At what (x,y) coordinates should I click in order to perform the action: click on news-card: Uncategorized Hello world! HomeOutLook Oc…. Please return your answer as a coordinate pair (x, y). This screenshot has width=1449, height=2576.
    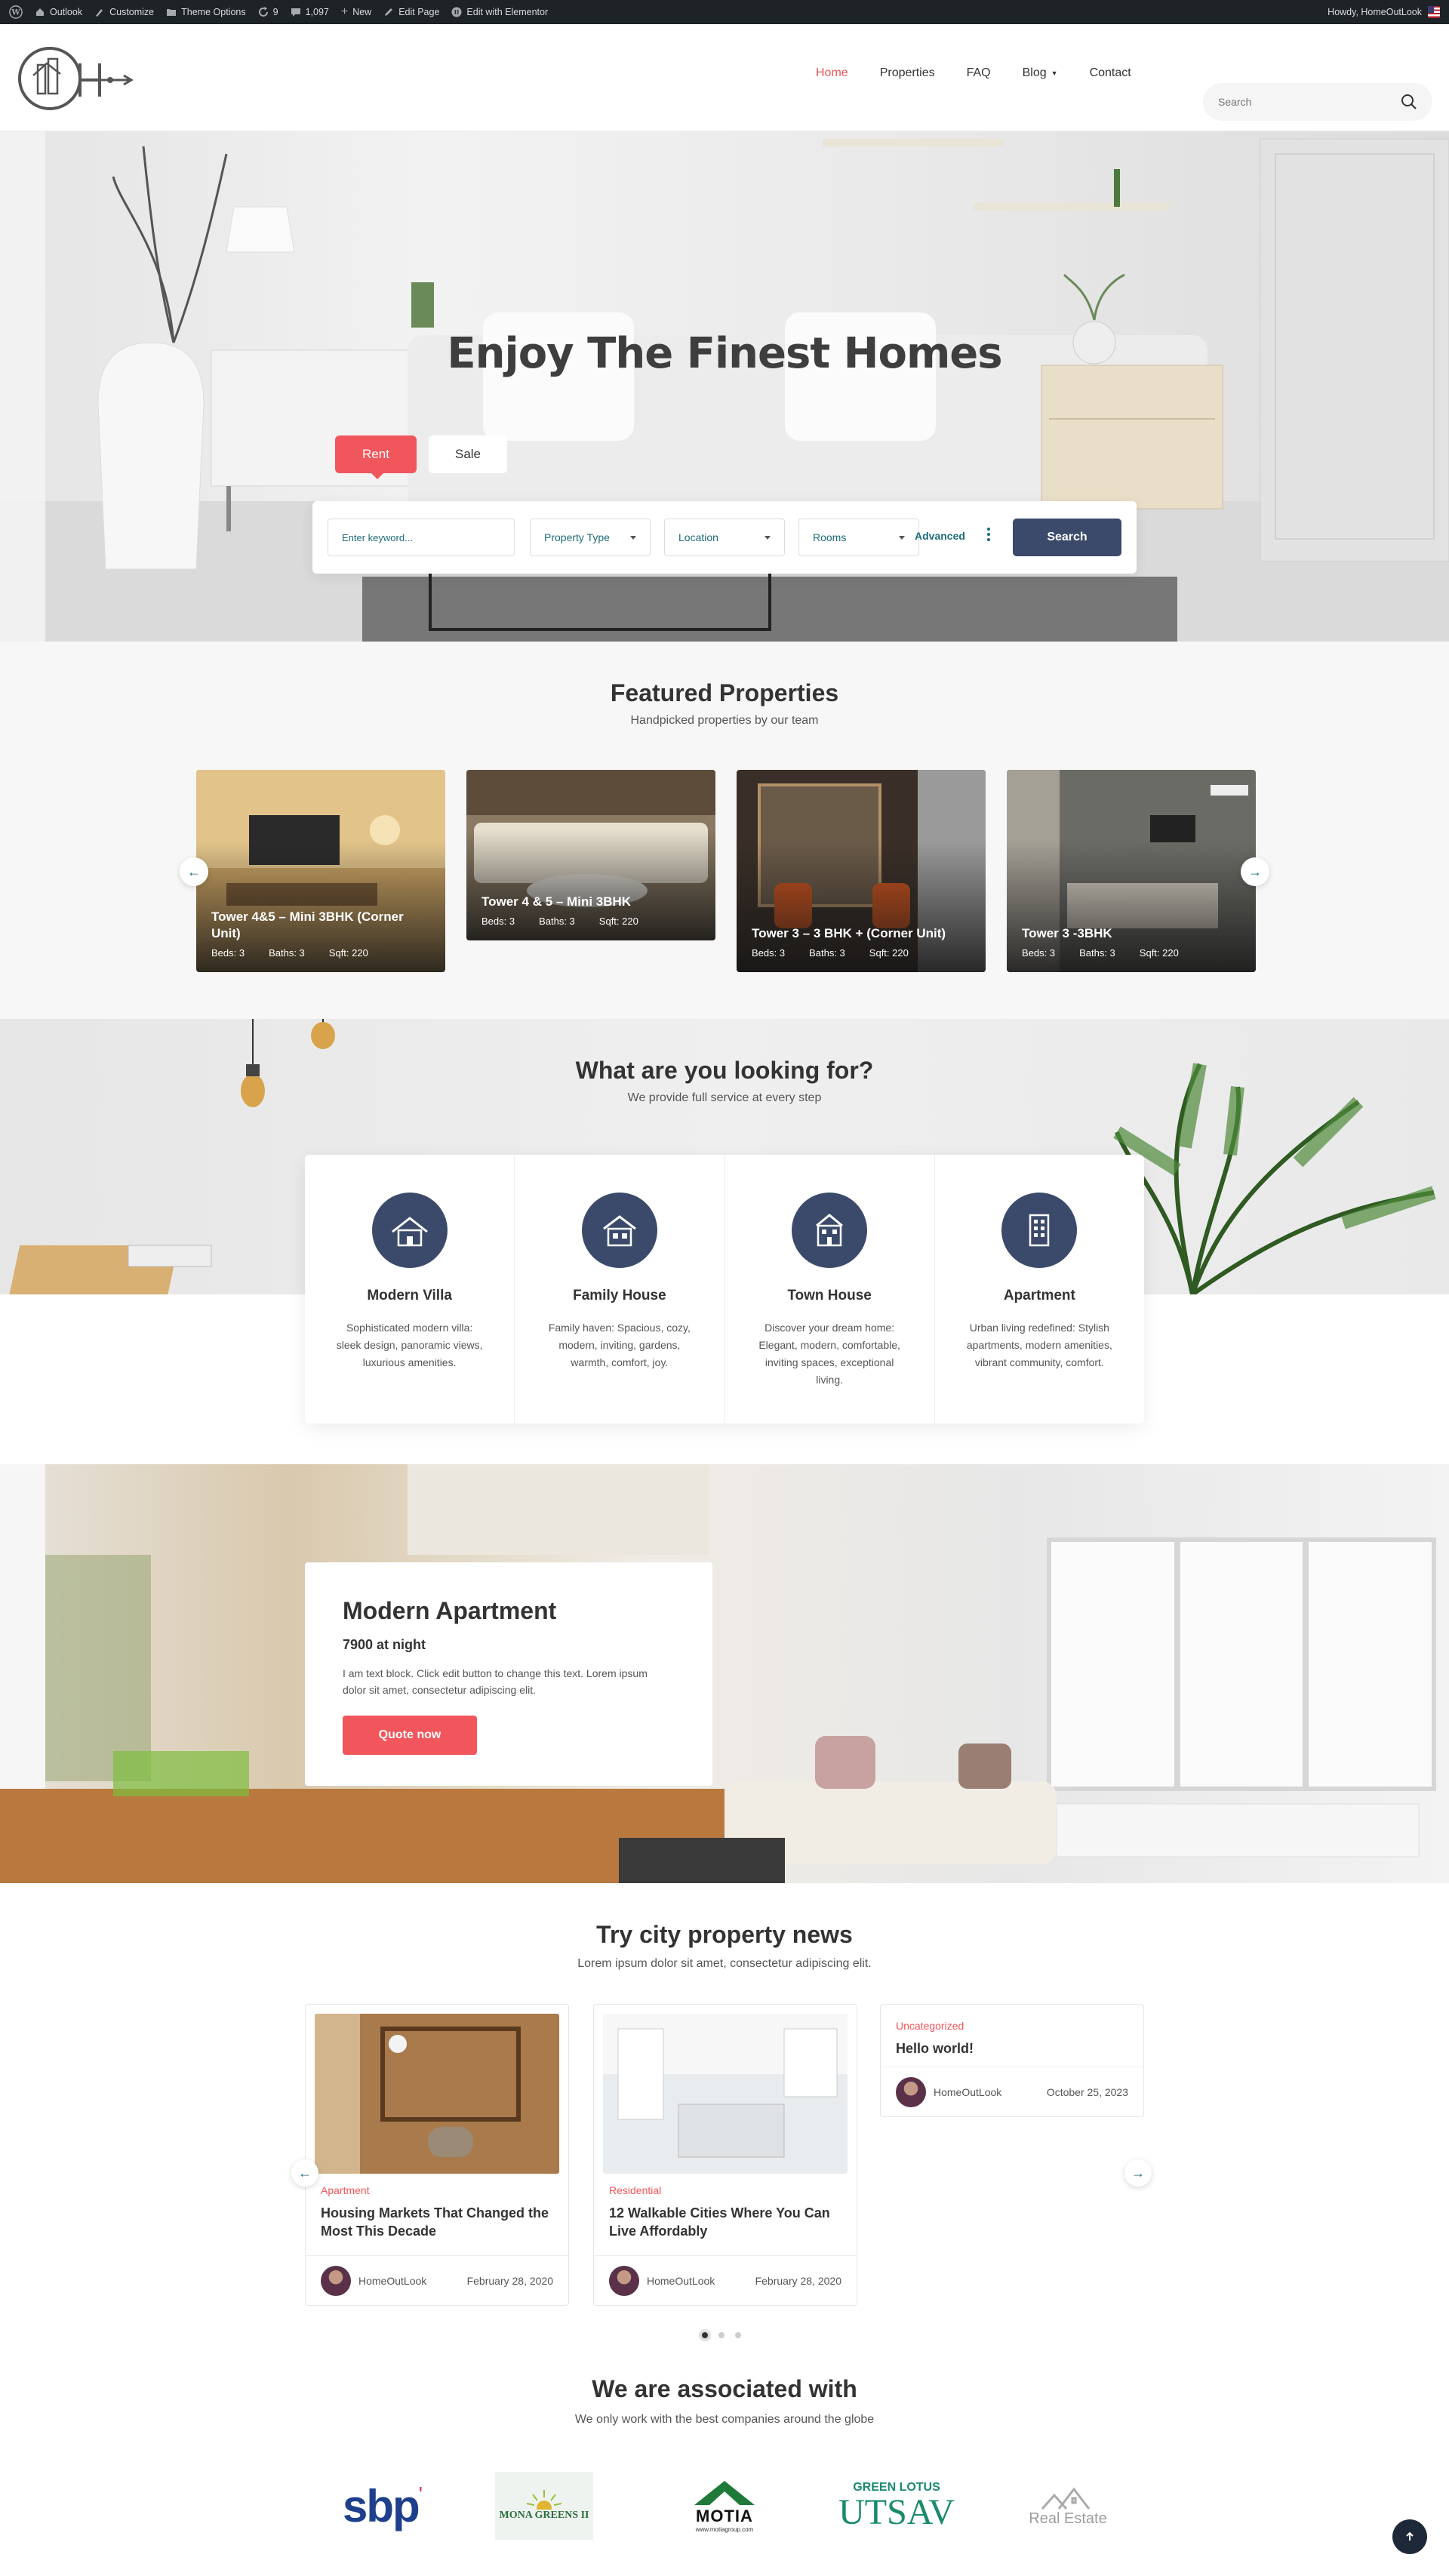
    Looking at the image, I should click on (1012, 2060).